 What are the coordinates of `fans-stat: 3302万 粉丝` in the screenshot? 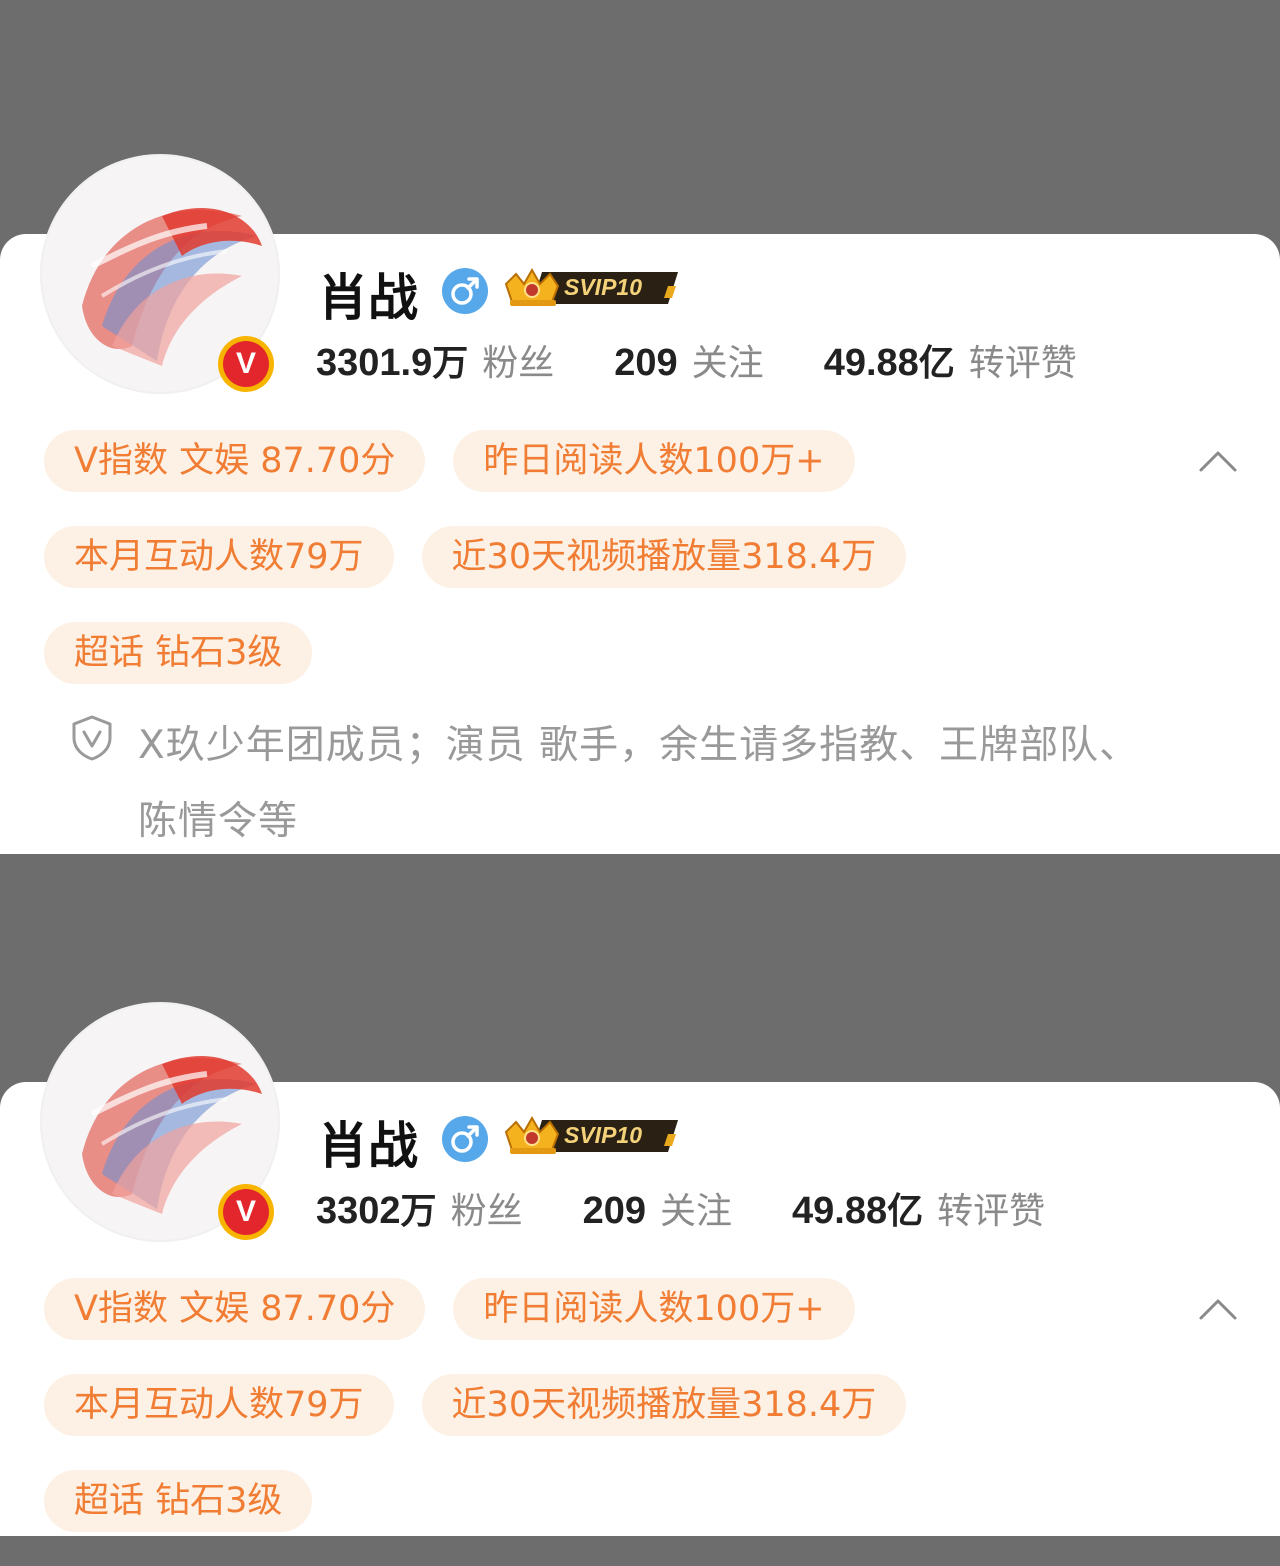 It's located at (419, 1208).